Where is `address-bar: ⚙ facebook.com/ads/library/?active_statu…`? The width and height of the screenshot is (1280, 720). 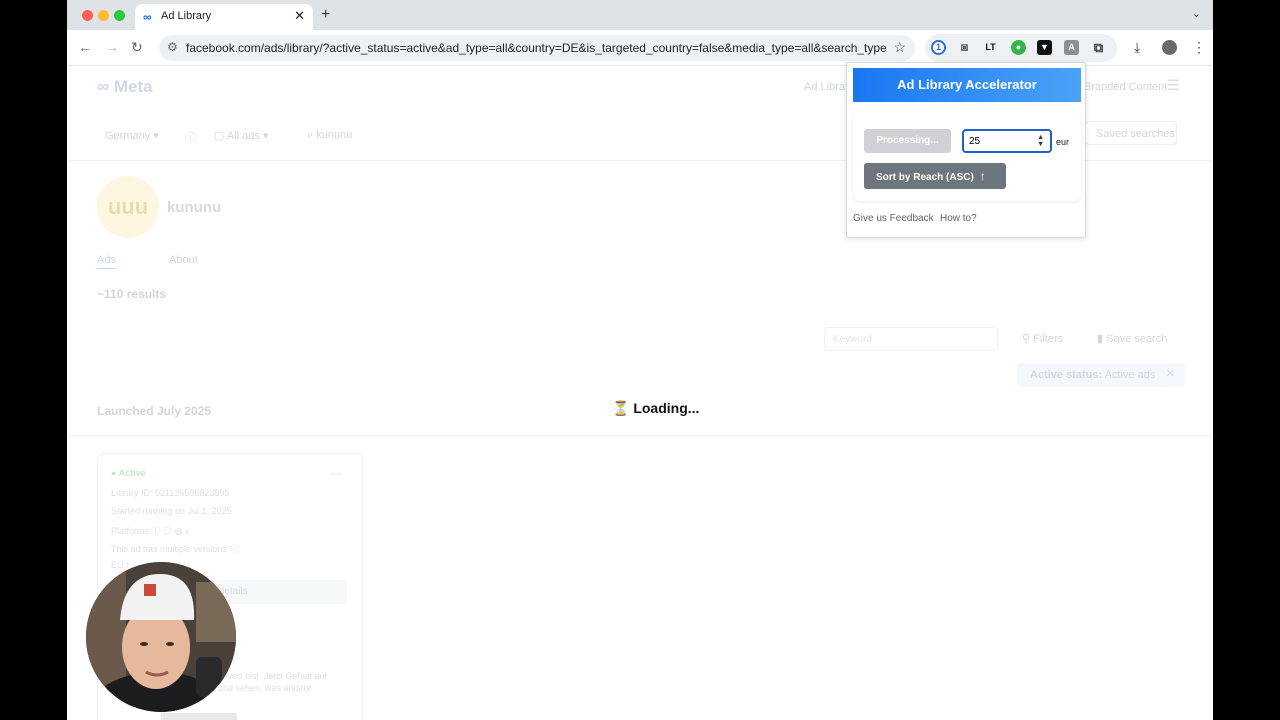
address-bar: ⚙ facebook.com/ads/library/?active_statu… is located at coordinates (537, 48).